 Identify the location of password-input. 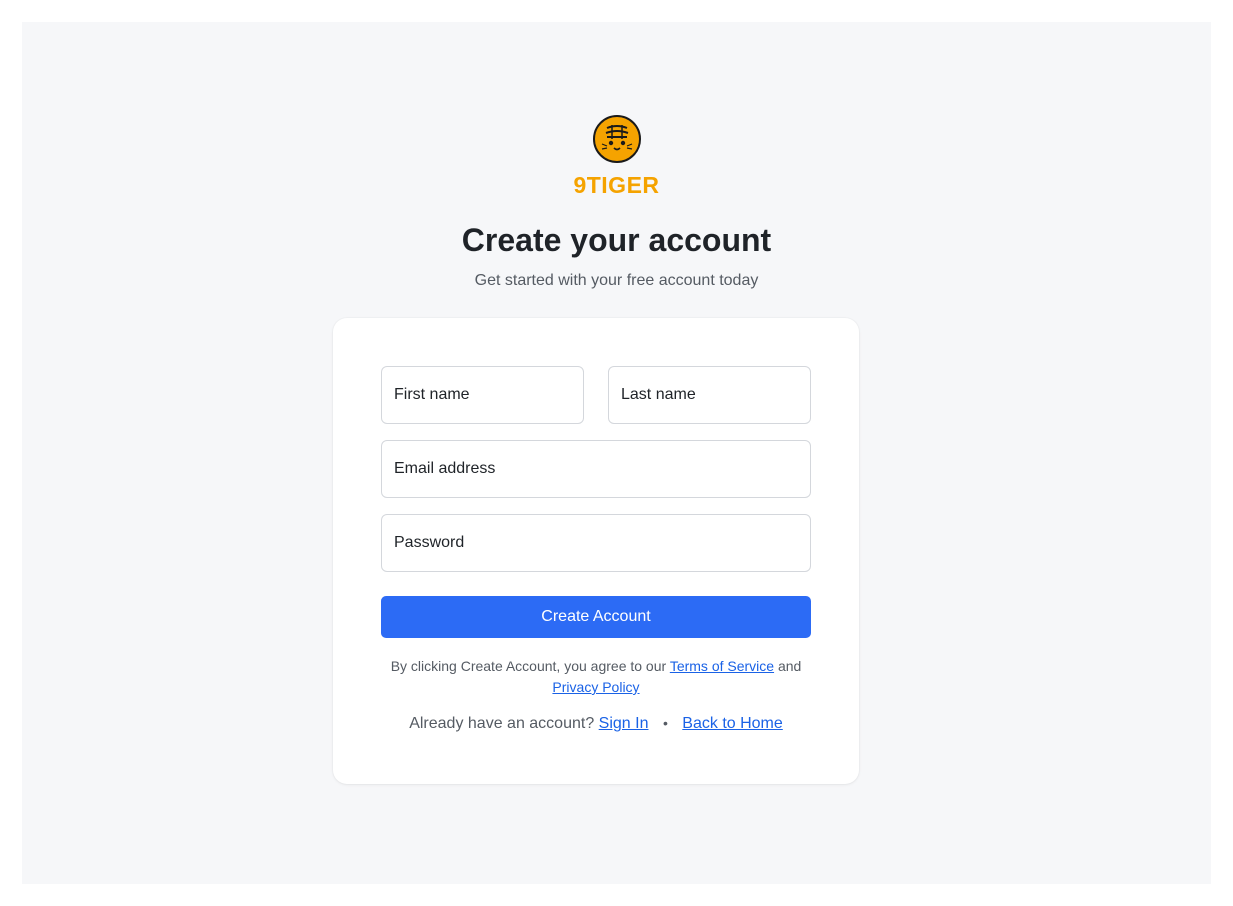
(596, 543).